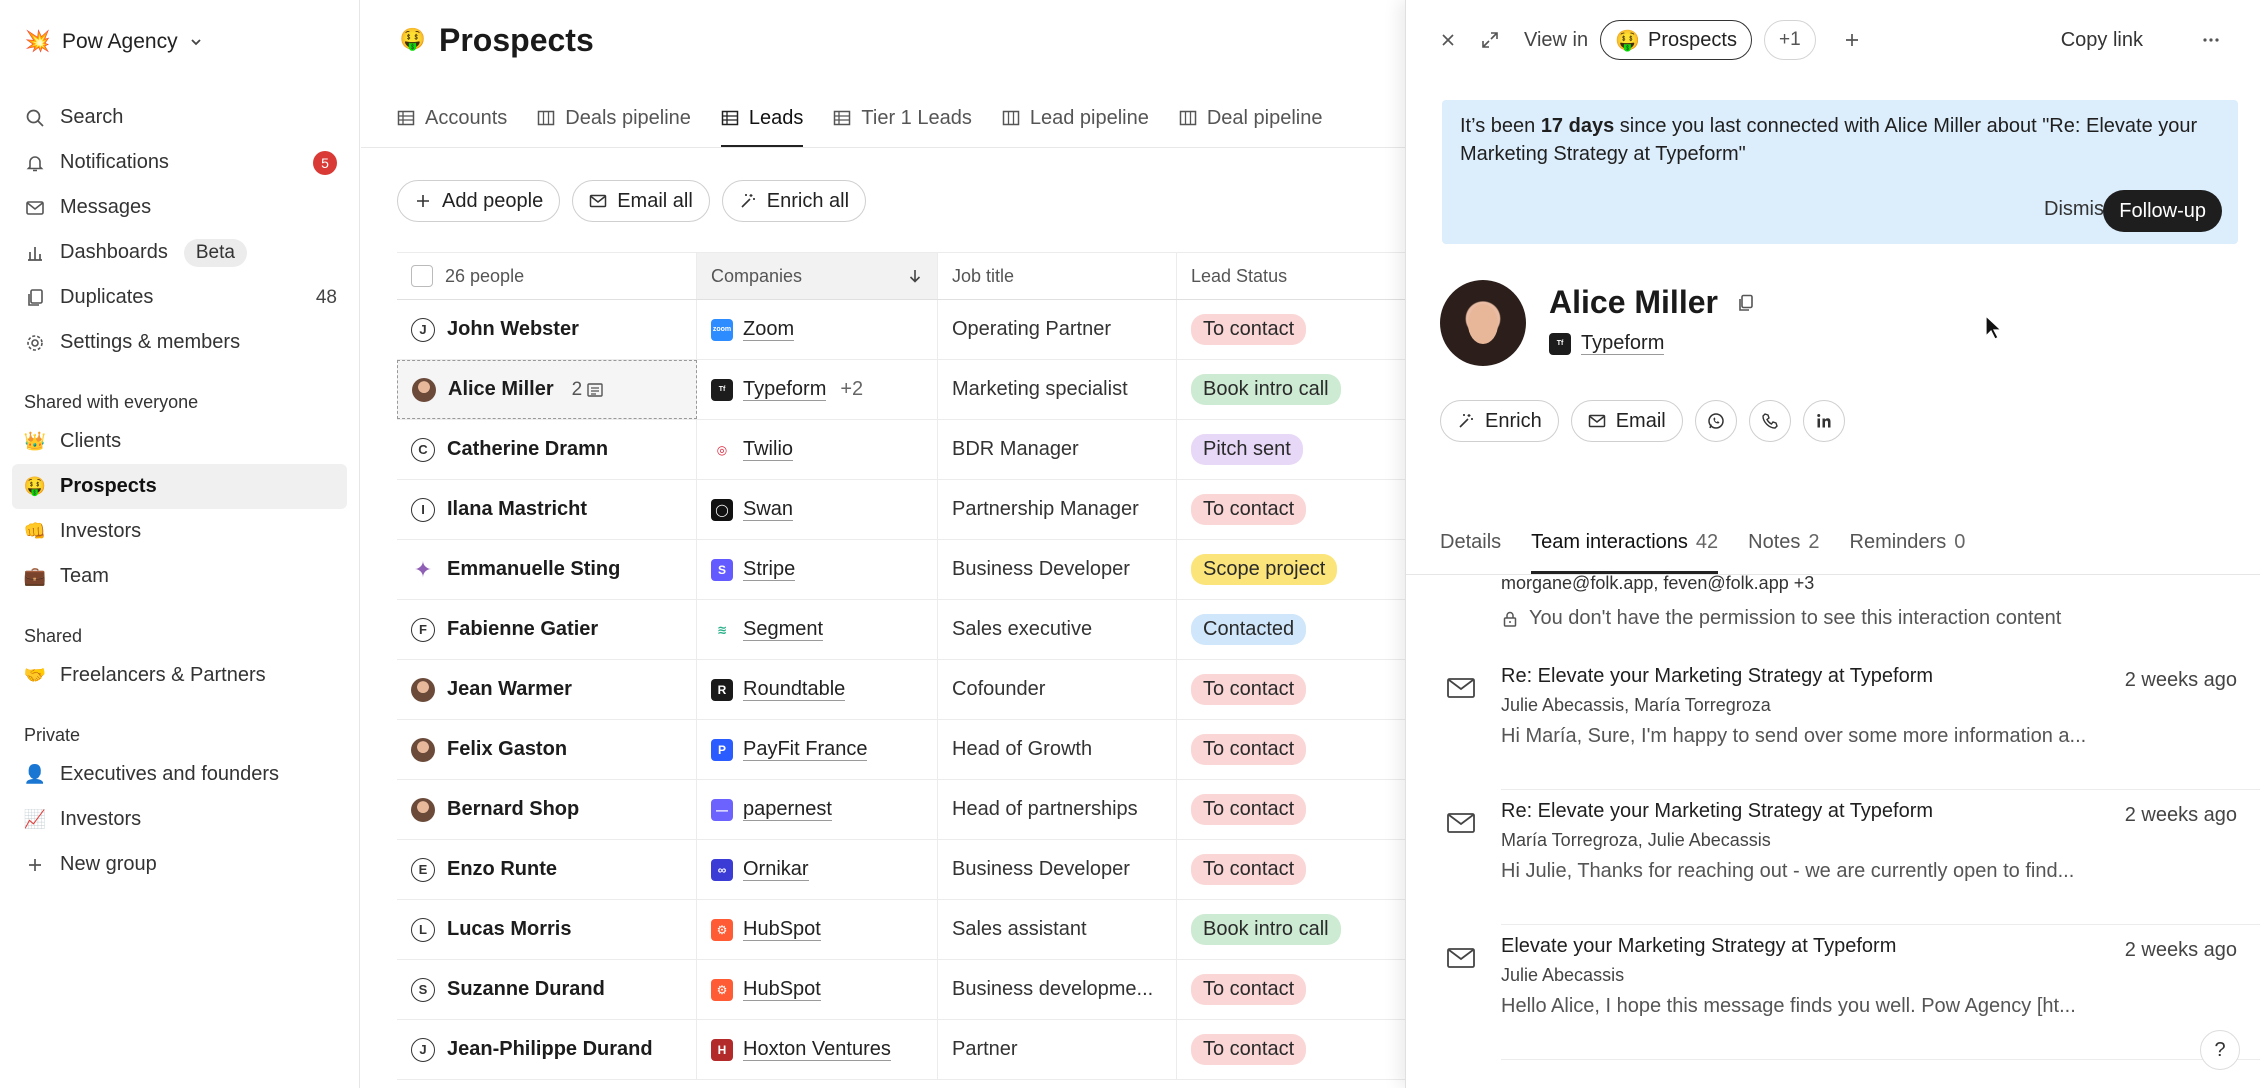 The width and height of the screenshot is (2260, 1088). What do you see at coordinates (1057, 329) in the screenshot?
I see `job-title-cell: Operating Partner` at bounding box center [1057, 329].